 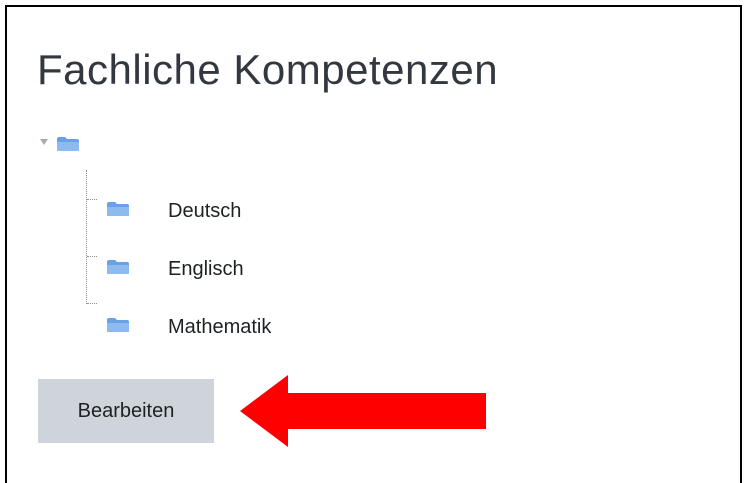 I want to click on tree-root, so click(x=75, y=146).